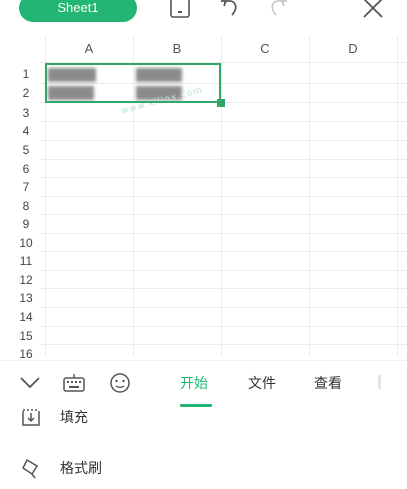  I want to click on format-painter-icon, so click(31, 470).